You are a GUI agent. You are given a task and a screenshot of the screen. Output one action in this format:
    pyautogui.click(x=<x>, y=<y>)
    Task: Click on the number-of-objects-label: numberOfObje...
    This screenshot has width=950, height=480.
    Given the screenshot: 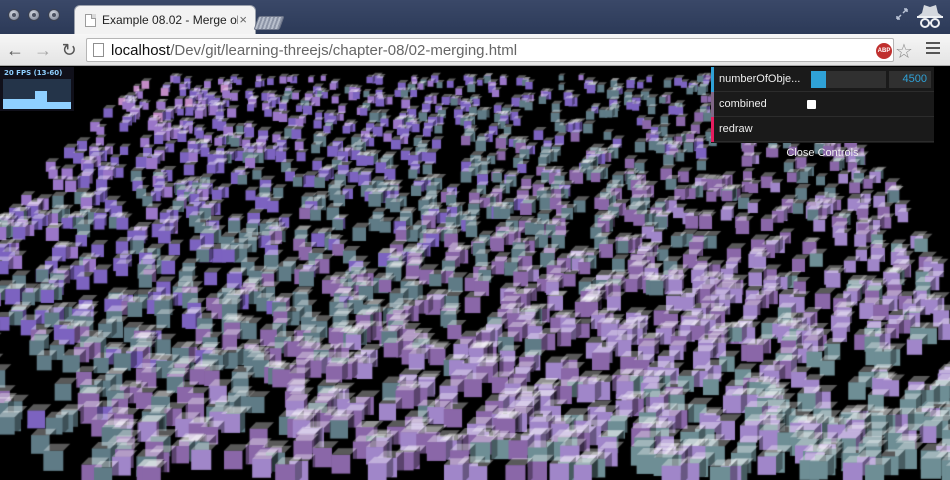 What is the action you would take?
    pyautogui.click(x=760, y=79)
    